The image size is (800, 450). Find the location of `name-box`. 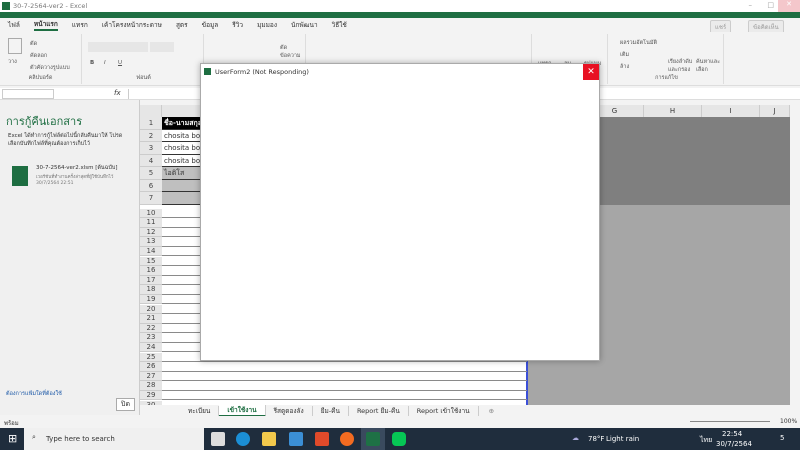

name-box is located at coordinates (28, 94).